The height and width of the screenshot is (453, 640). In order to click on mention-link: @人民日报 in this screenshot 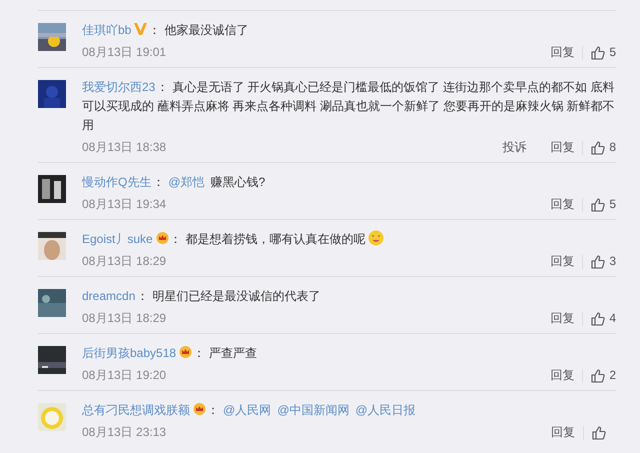, I will do `click(385, 410)`.